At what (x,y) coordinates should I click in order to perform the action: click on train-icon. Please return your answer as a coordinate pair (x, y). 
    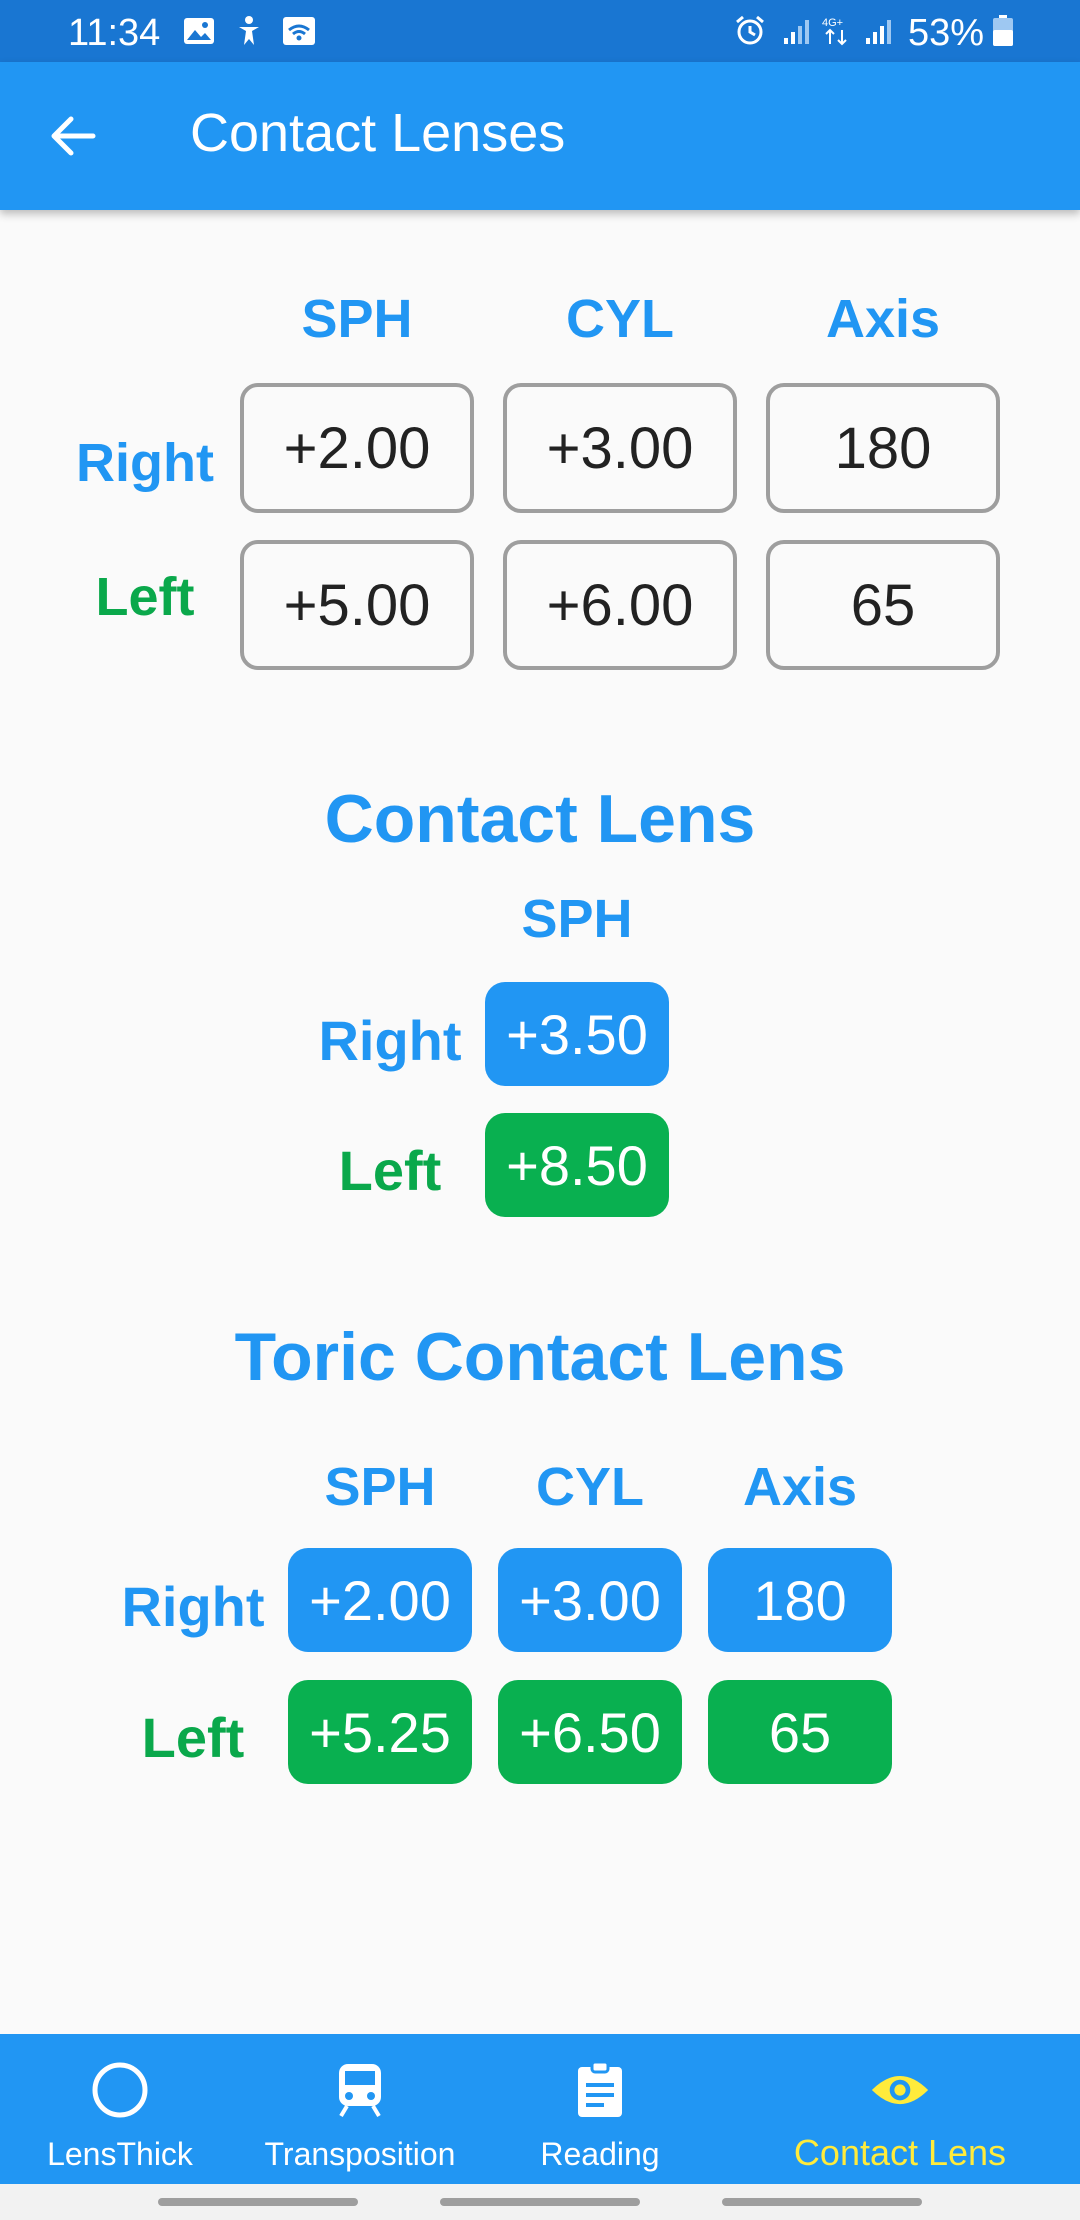
    Looking at the image, I should click on (360, 2090).